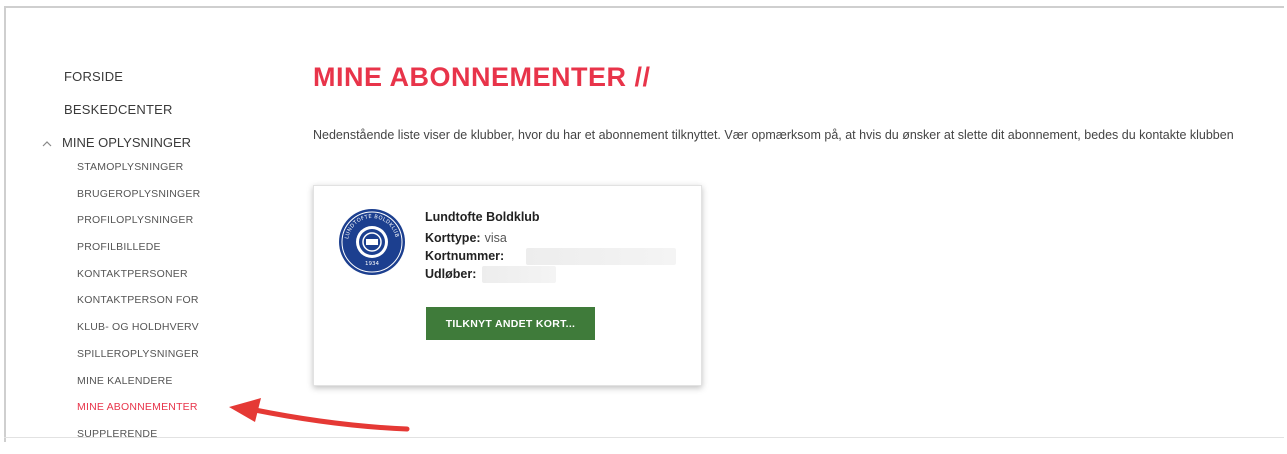 The height and width of the screenshot is (454, 1287). Describe the element at coordinates (138, 226) in the screenshot. I see `sidebar-item-profiloplysninger: PROFILOPLYSNINGER` at that location.